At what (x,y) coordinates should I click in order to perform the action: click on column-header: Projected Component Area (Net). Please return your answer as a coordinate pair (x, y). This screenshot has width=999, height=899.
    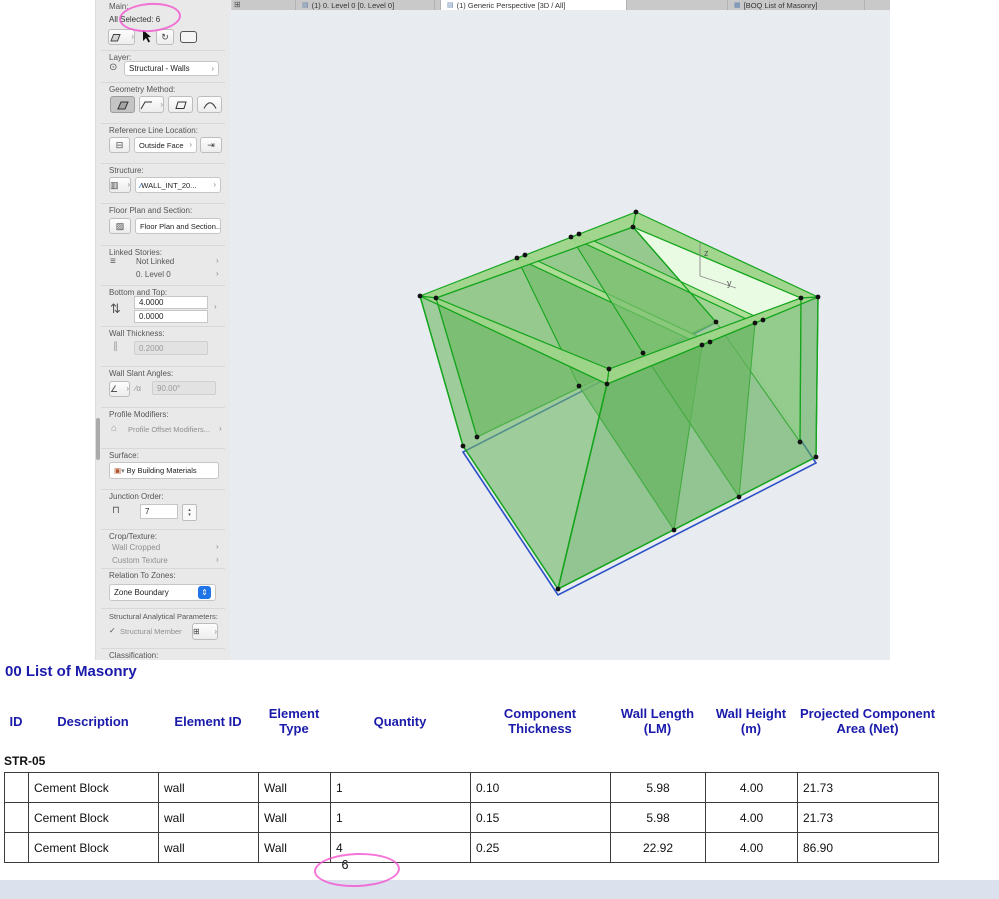
    Looking at the image, I should click on (867, 721).